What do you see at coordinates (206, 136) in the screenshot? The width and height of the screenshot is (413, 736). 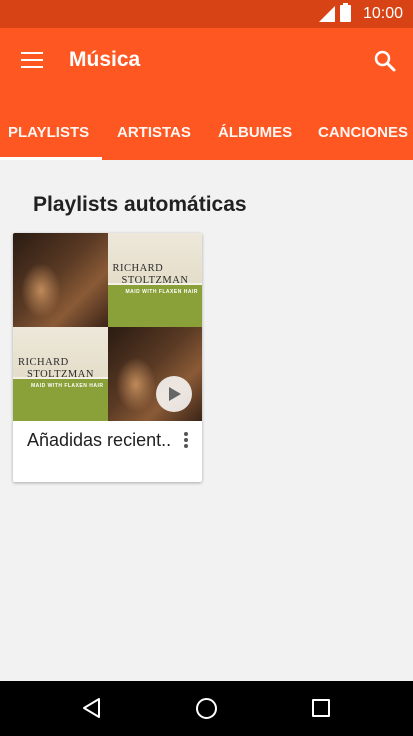 I see `tab-bar: PLAYLISTS ARTISTAS ÁLBUMES CANCIONES` at bounding box center [206, 136].